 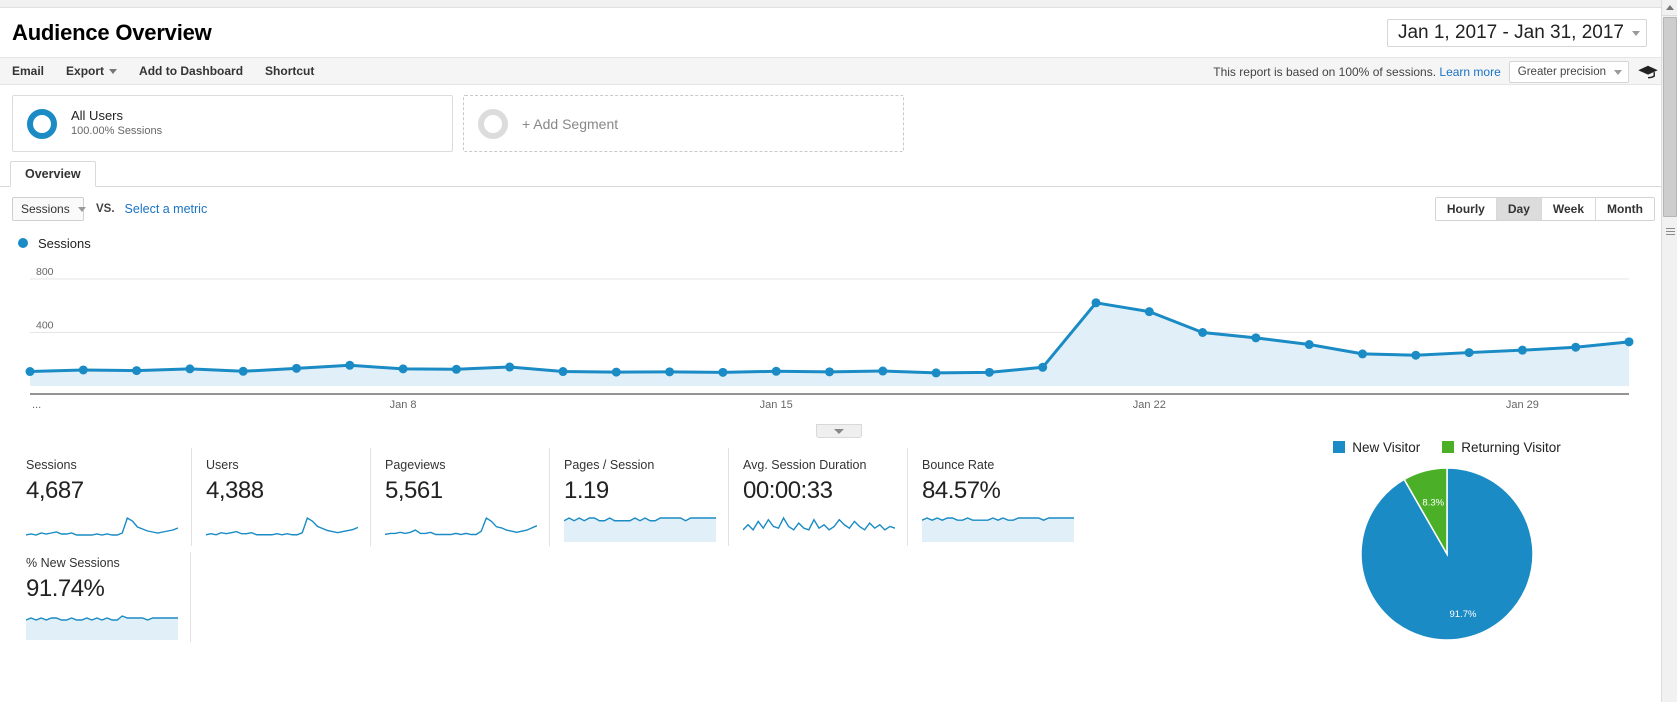 I want to click on metric-card-avg-session-duration: Avg. Session Duration 00:00:33, so click(x=817, y=497).